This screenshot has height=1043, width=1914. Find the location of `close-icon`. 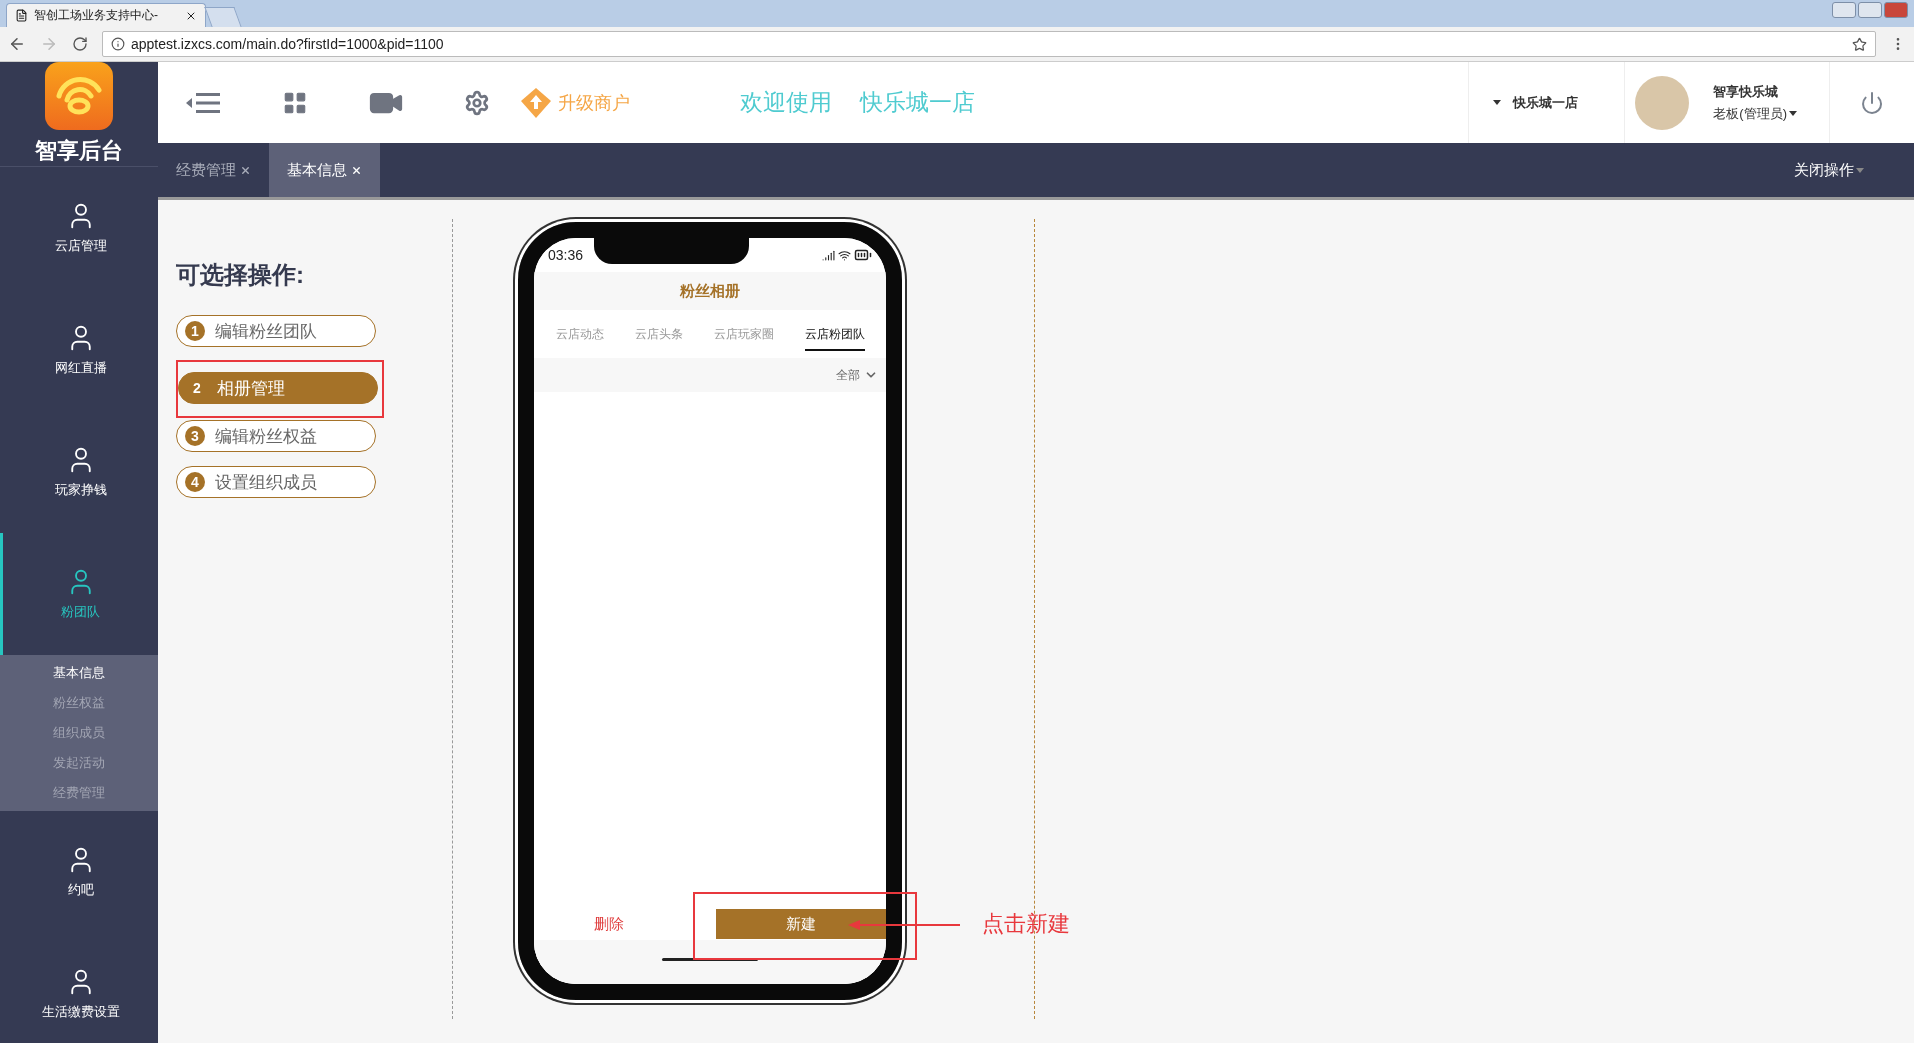

close-icon is located at coordinates (356, 170).